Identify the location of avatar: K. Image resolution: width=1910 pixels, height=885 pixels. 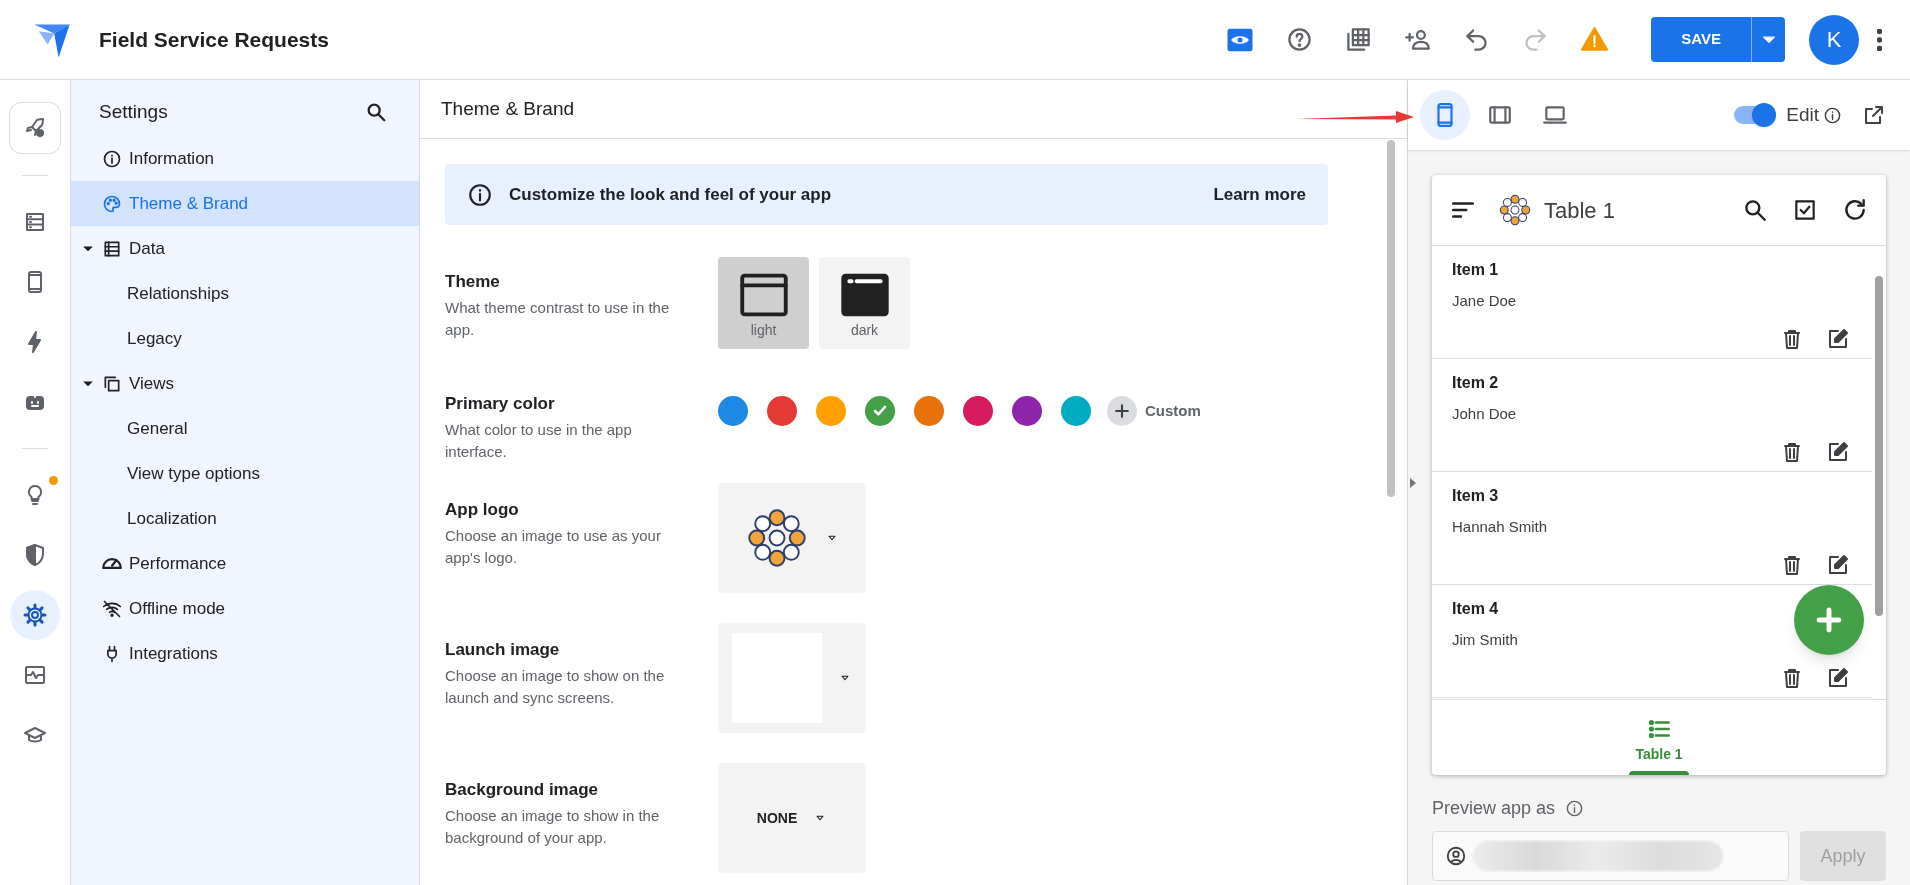
(1834, 39).